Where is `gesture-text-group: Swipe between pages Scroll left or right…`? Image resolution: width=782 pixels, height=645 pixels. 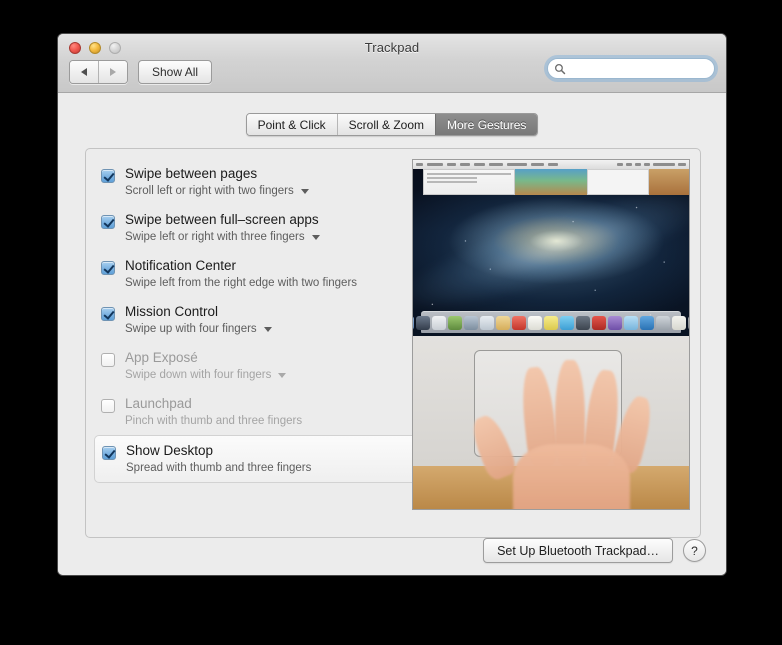 gesture-text-group: Swipe between pages Scroll left or right… is located at coordinates (274, 182).